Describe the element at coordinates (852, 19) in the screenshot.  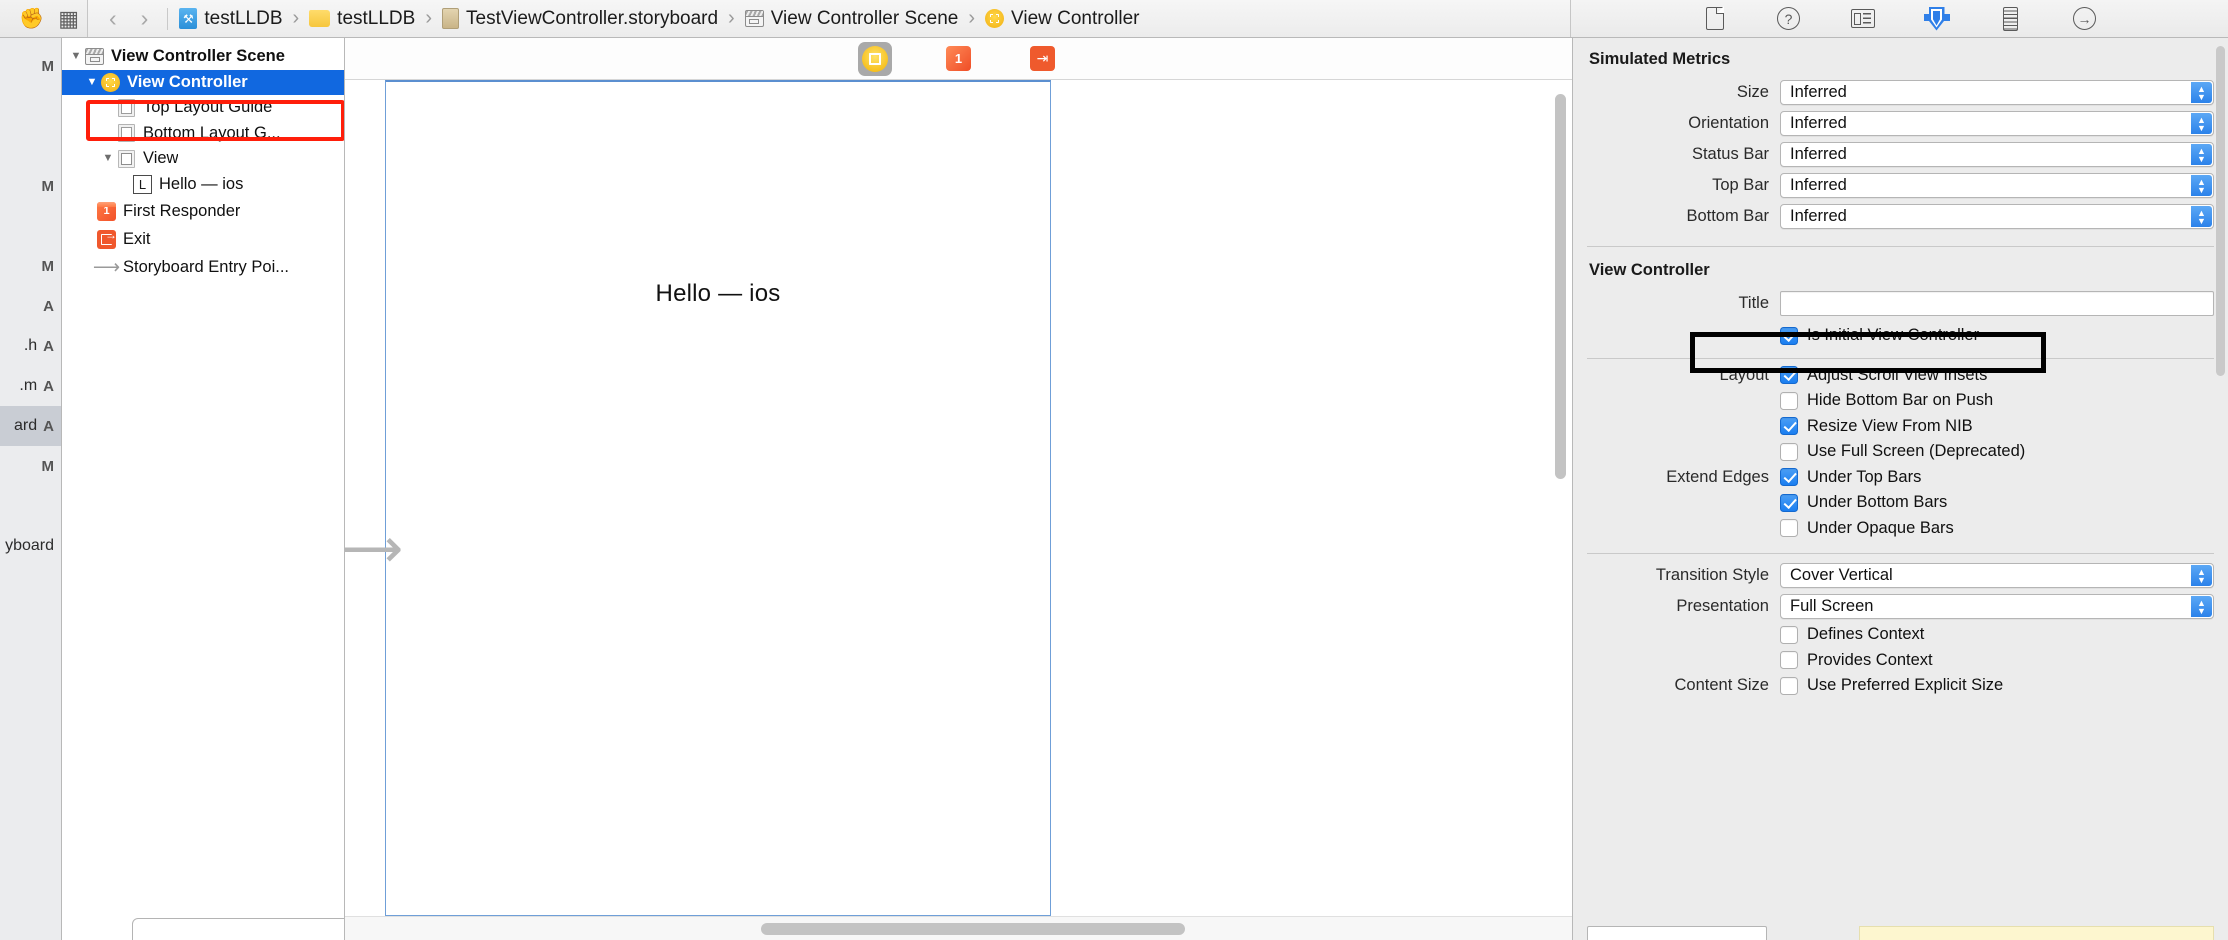
I see `breadcrumb-item-scene: View Controller Scene` at that location.